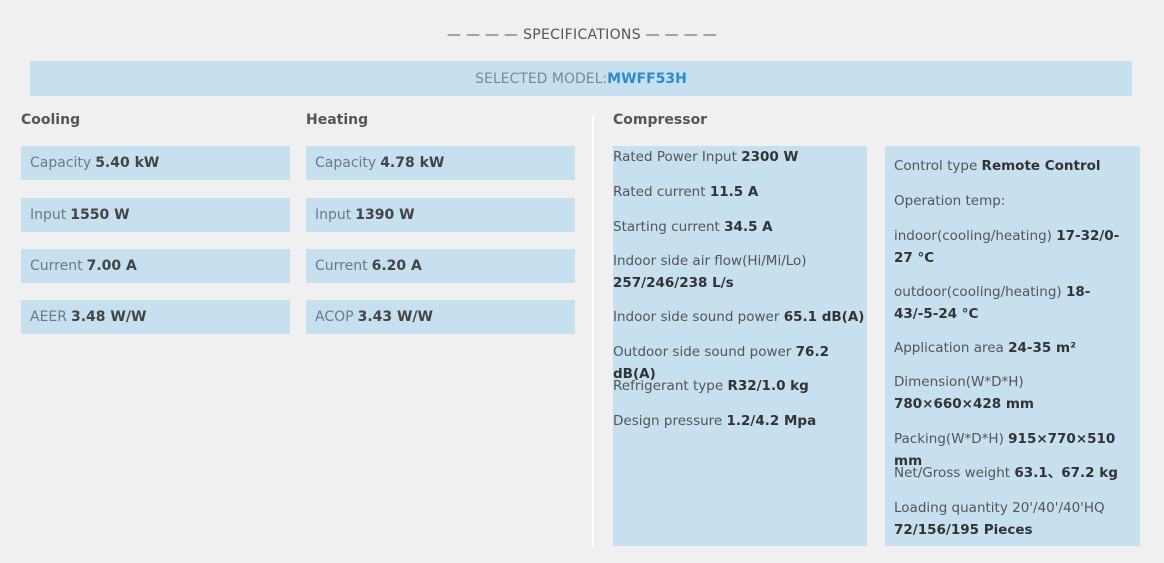  What do you see at coordinates (673, 283) in the screenshot?
I see `spec-value: 257/246/238 L/s` at bounding box center [673, 283].